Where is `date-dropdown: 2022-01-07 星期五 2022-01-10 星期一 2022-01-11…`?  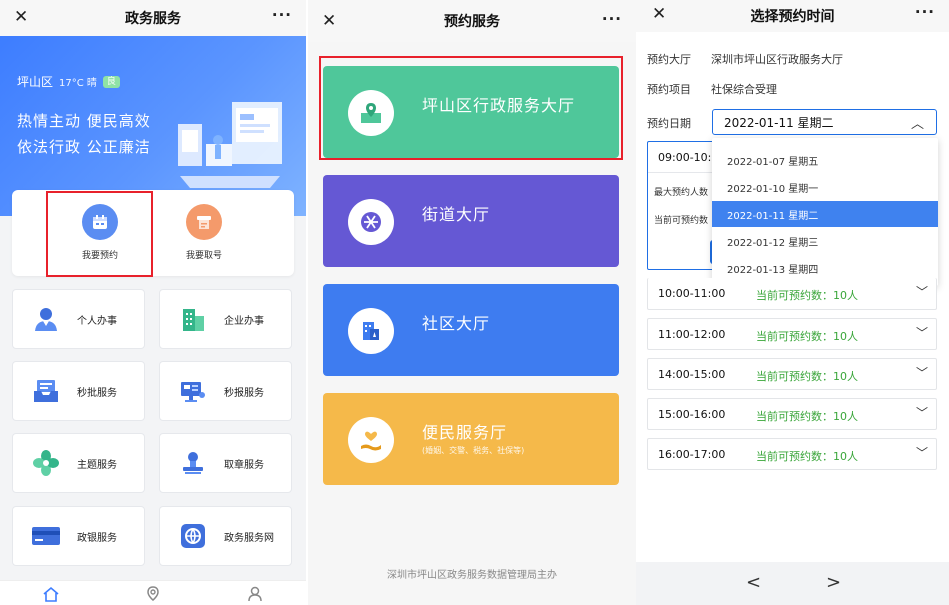 date-dropdown: 2022-01-07 星期五 2022-01-10 星期一 2022-01-11… is located at coordinates (825, 212).